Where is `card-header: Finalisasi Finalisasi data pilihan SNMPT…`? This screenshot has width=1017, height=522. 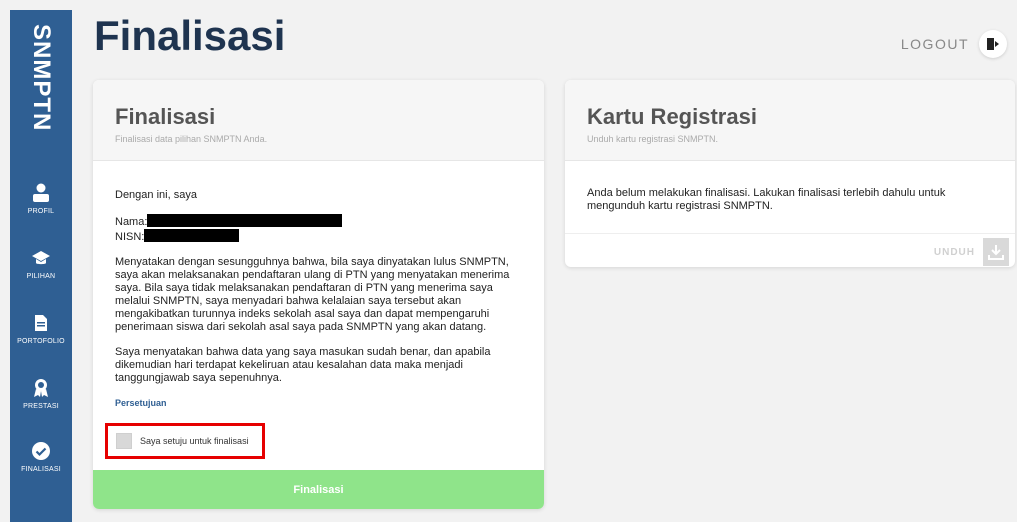 card-header: Finalisasi Finalisasi data pilihan SNMPT… is located at coordinates (318, 120).